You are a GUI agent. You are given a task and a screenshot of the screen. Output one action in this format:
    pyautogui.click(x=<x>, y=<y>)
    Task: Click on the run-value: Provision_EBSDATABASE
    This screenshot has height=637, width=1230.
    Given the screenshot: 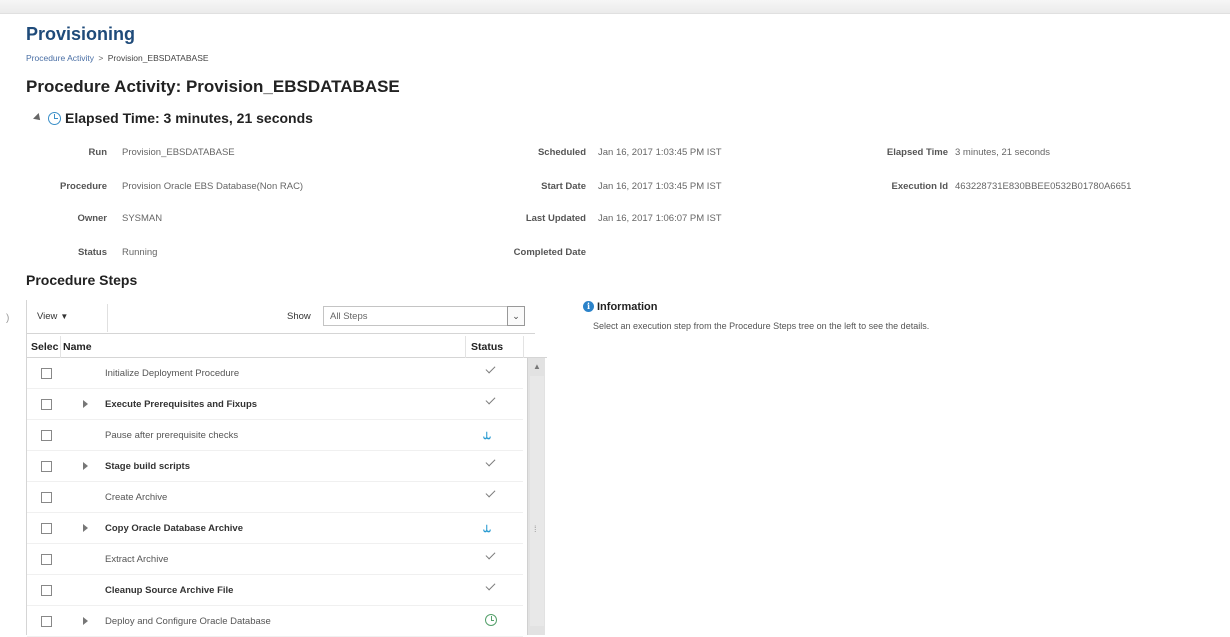 What is the action you would take?
    pyautogui.click(x=178, y=152)
    